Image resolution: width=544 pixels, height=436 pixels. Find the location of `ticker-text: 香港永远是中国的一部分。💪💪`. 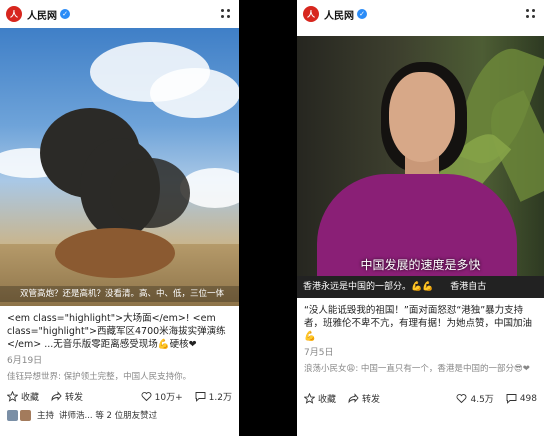

ticker-text: 香港永远是中国的一部分。💪💪 is located at coordinates (368, 287).